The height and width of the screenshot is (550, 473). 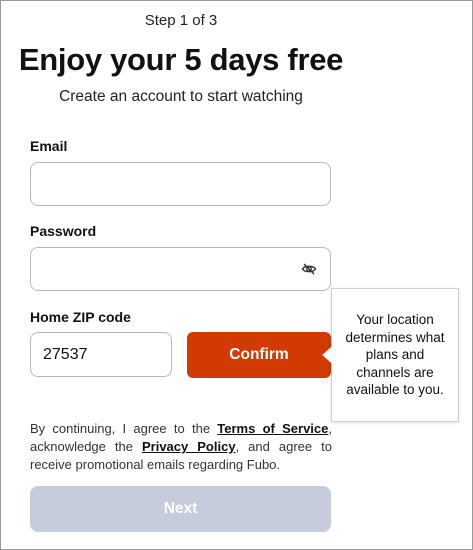 I want to click on zip-code-field: 27537, so click(x=101, y=354).